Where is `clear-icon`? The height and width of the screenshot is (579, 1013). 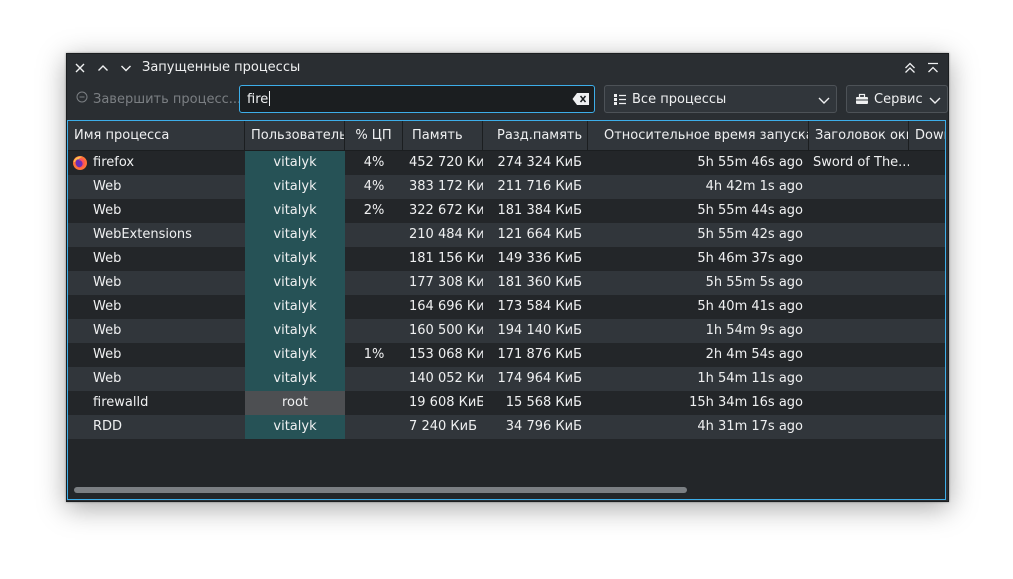
clear-icon is located at coordinates (581, 99).